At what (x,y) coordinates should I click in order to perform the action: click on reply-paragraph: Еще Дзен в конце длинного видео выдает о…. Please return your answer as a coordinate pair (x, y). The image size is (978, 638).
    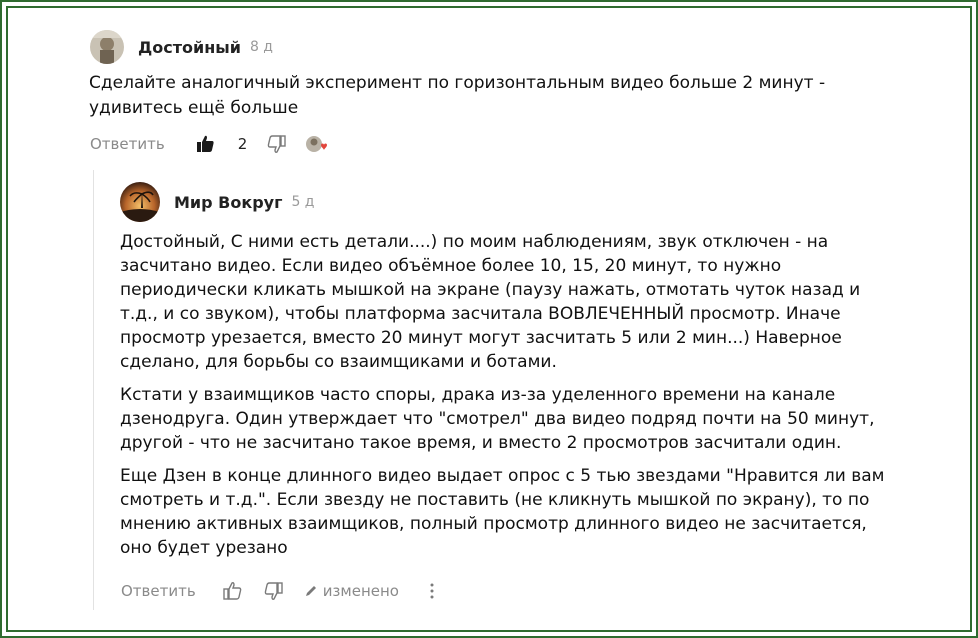
    Looking at the image, I should click on (502, 512).